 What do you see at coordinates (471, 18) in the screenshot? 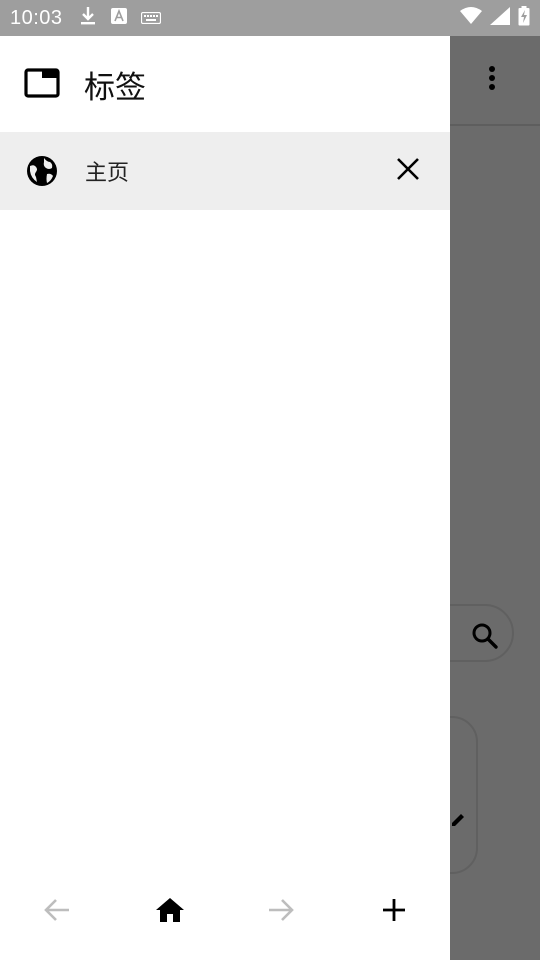
I see `wifi-icon` at bounding box center [471, 18].